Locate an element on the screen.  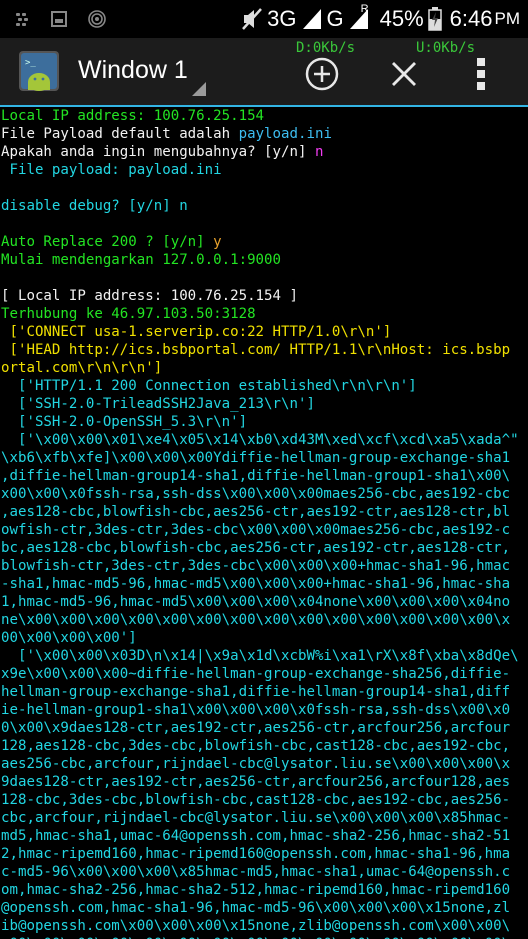
signal-3g-icon is located at coordinates (311, 19).